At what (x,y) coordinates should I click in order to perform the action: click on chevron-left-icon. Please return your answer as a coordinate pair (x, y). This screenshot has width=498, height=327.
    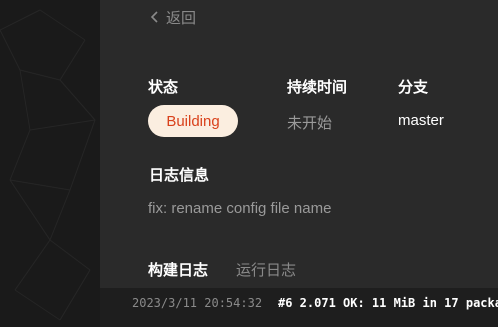
    Looking at the image, I should click on (154, 17).